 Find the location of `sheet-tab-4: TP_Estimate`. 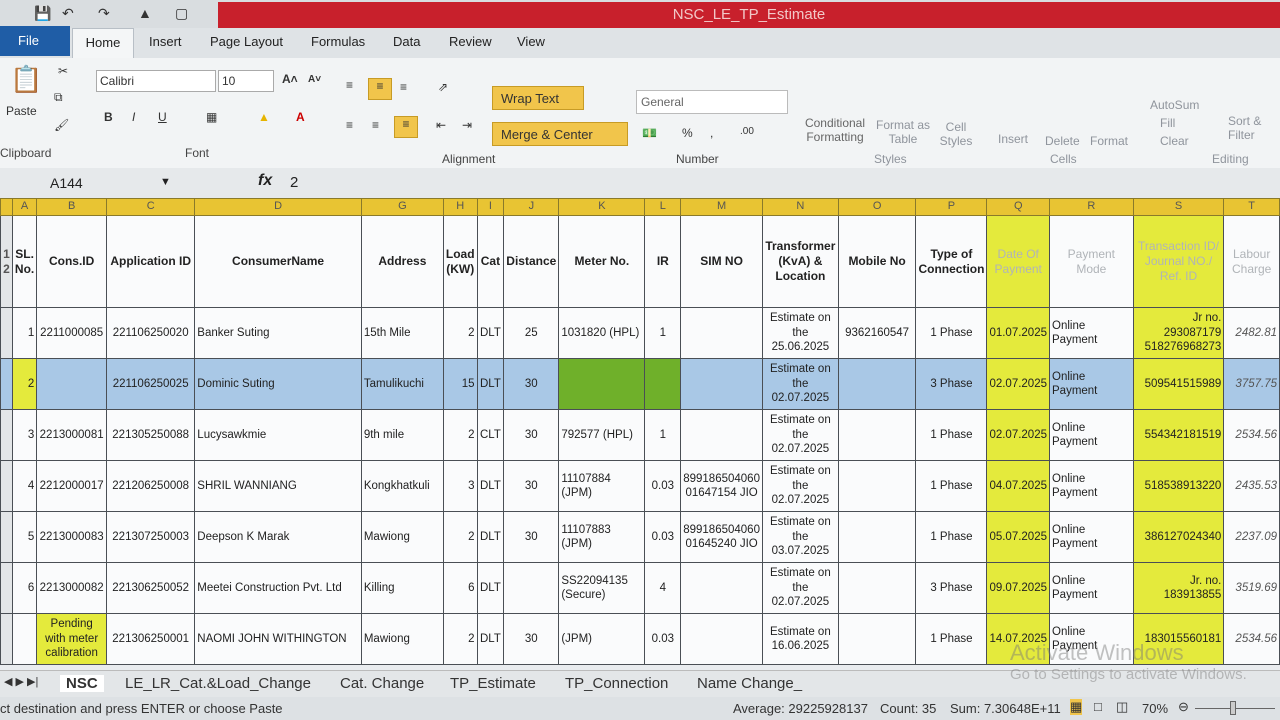

sheet-tab-4: TP_Estimate is located at coordinates (493, 683).